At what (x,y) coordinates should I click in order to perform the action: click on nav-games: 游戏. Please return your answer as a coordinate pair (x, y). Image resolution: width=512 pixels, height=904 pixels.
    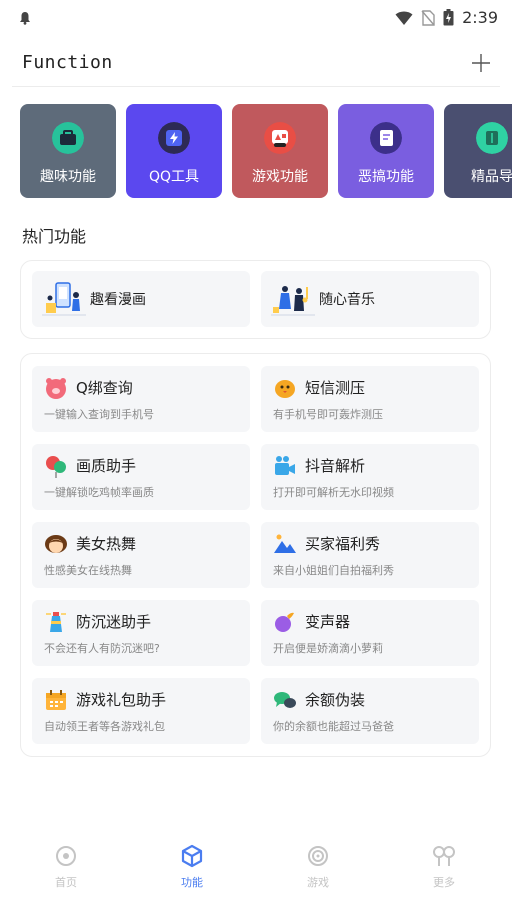
    Looking at the image, I should click on (318, 870).